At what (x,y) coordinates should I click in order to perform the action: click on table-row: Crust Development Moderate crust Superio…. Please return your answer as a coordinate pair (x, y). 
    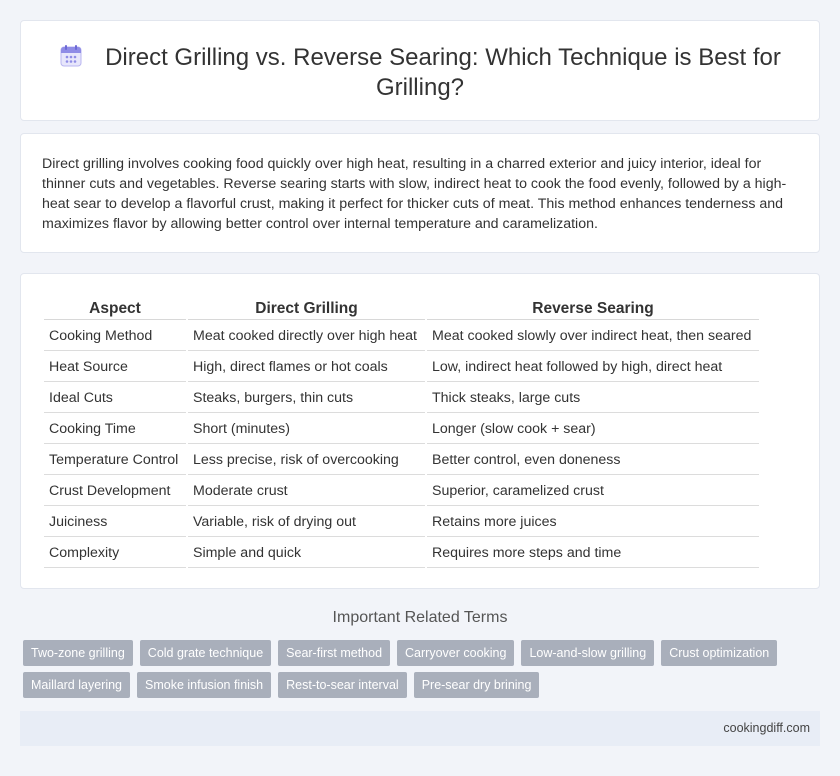
    Looking at the image, I should click on (401, 491).